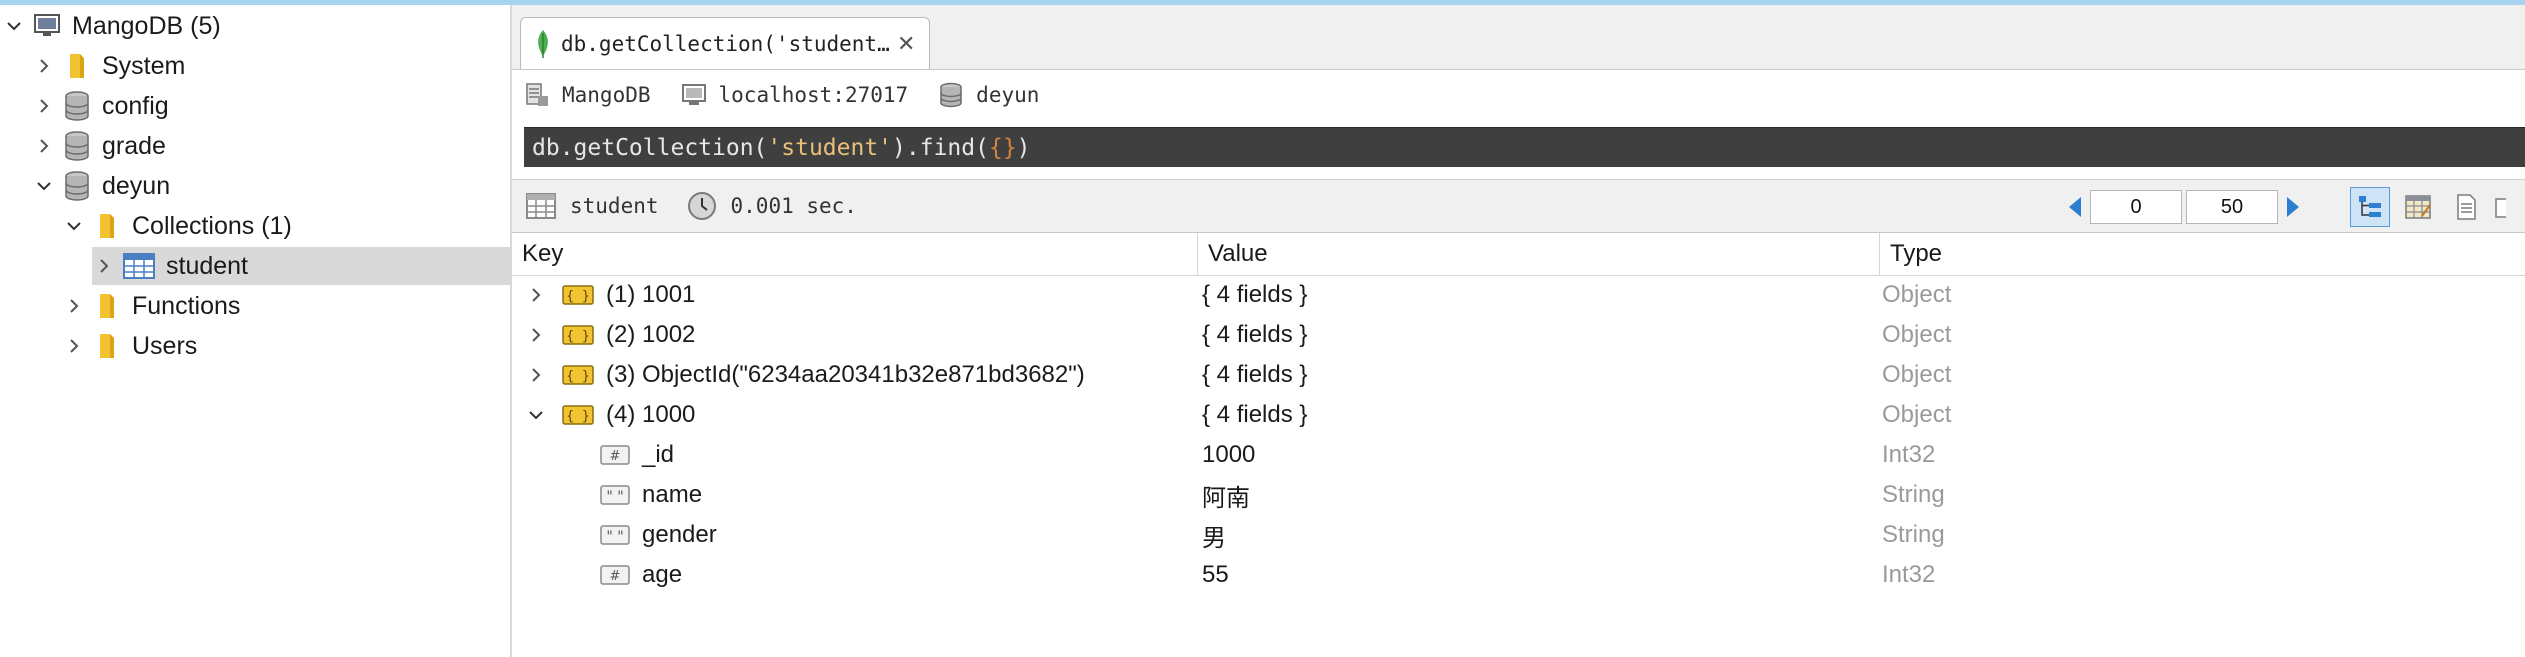 This screenshot has height=657, width=2525. What do you see at coordinates (1002, 147) in the screenshot?
I see `query-text-braces: {}` at bounding box center [1002, 147].